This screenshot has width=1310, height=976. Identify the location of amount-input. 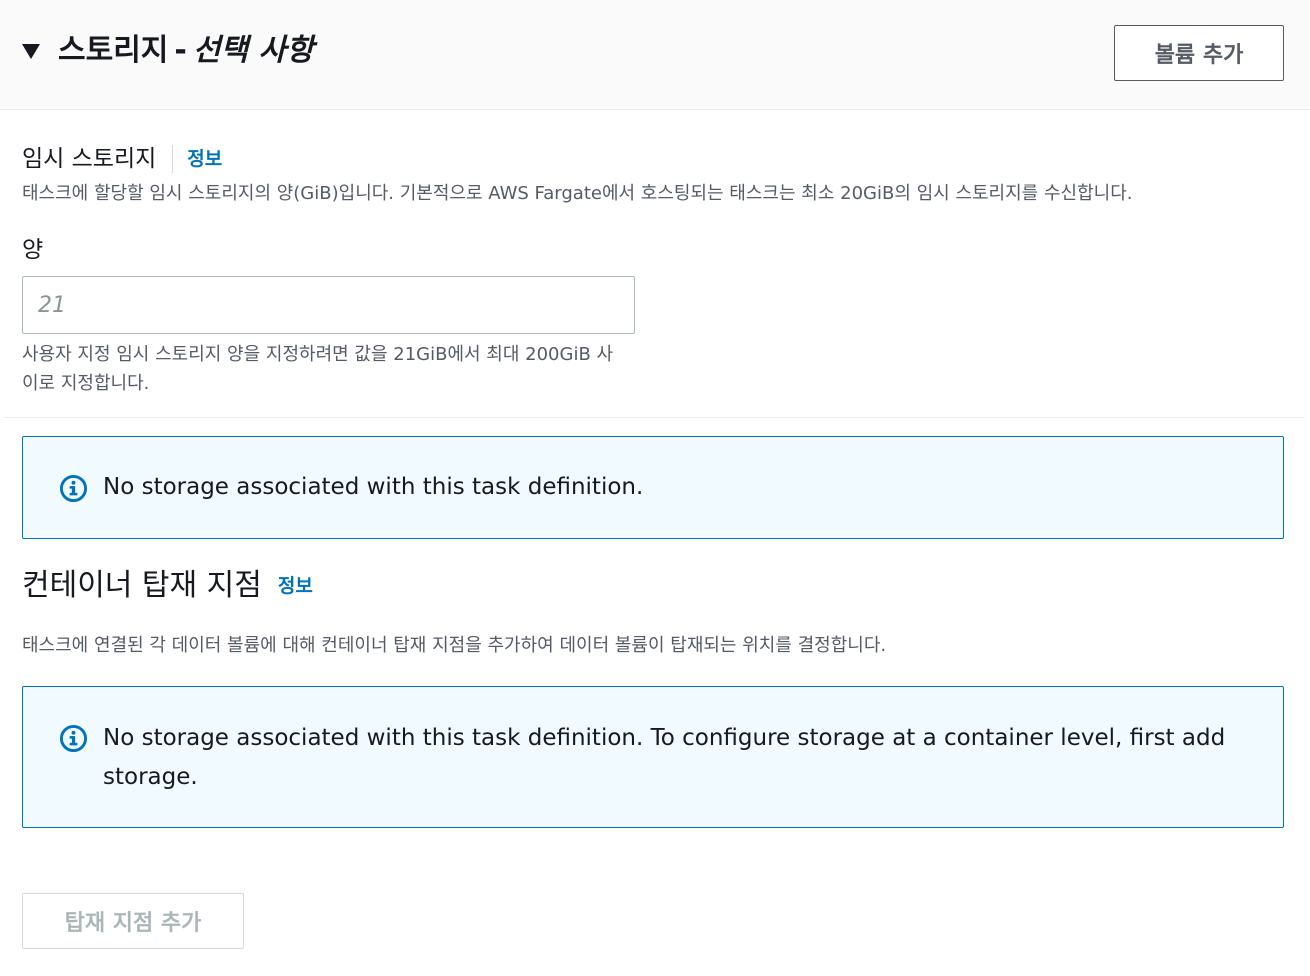
(328, 305).